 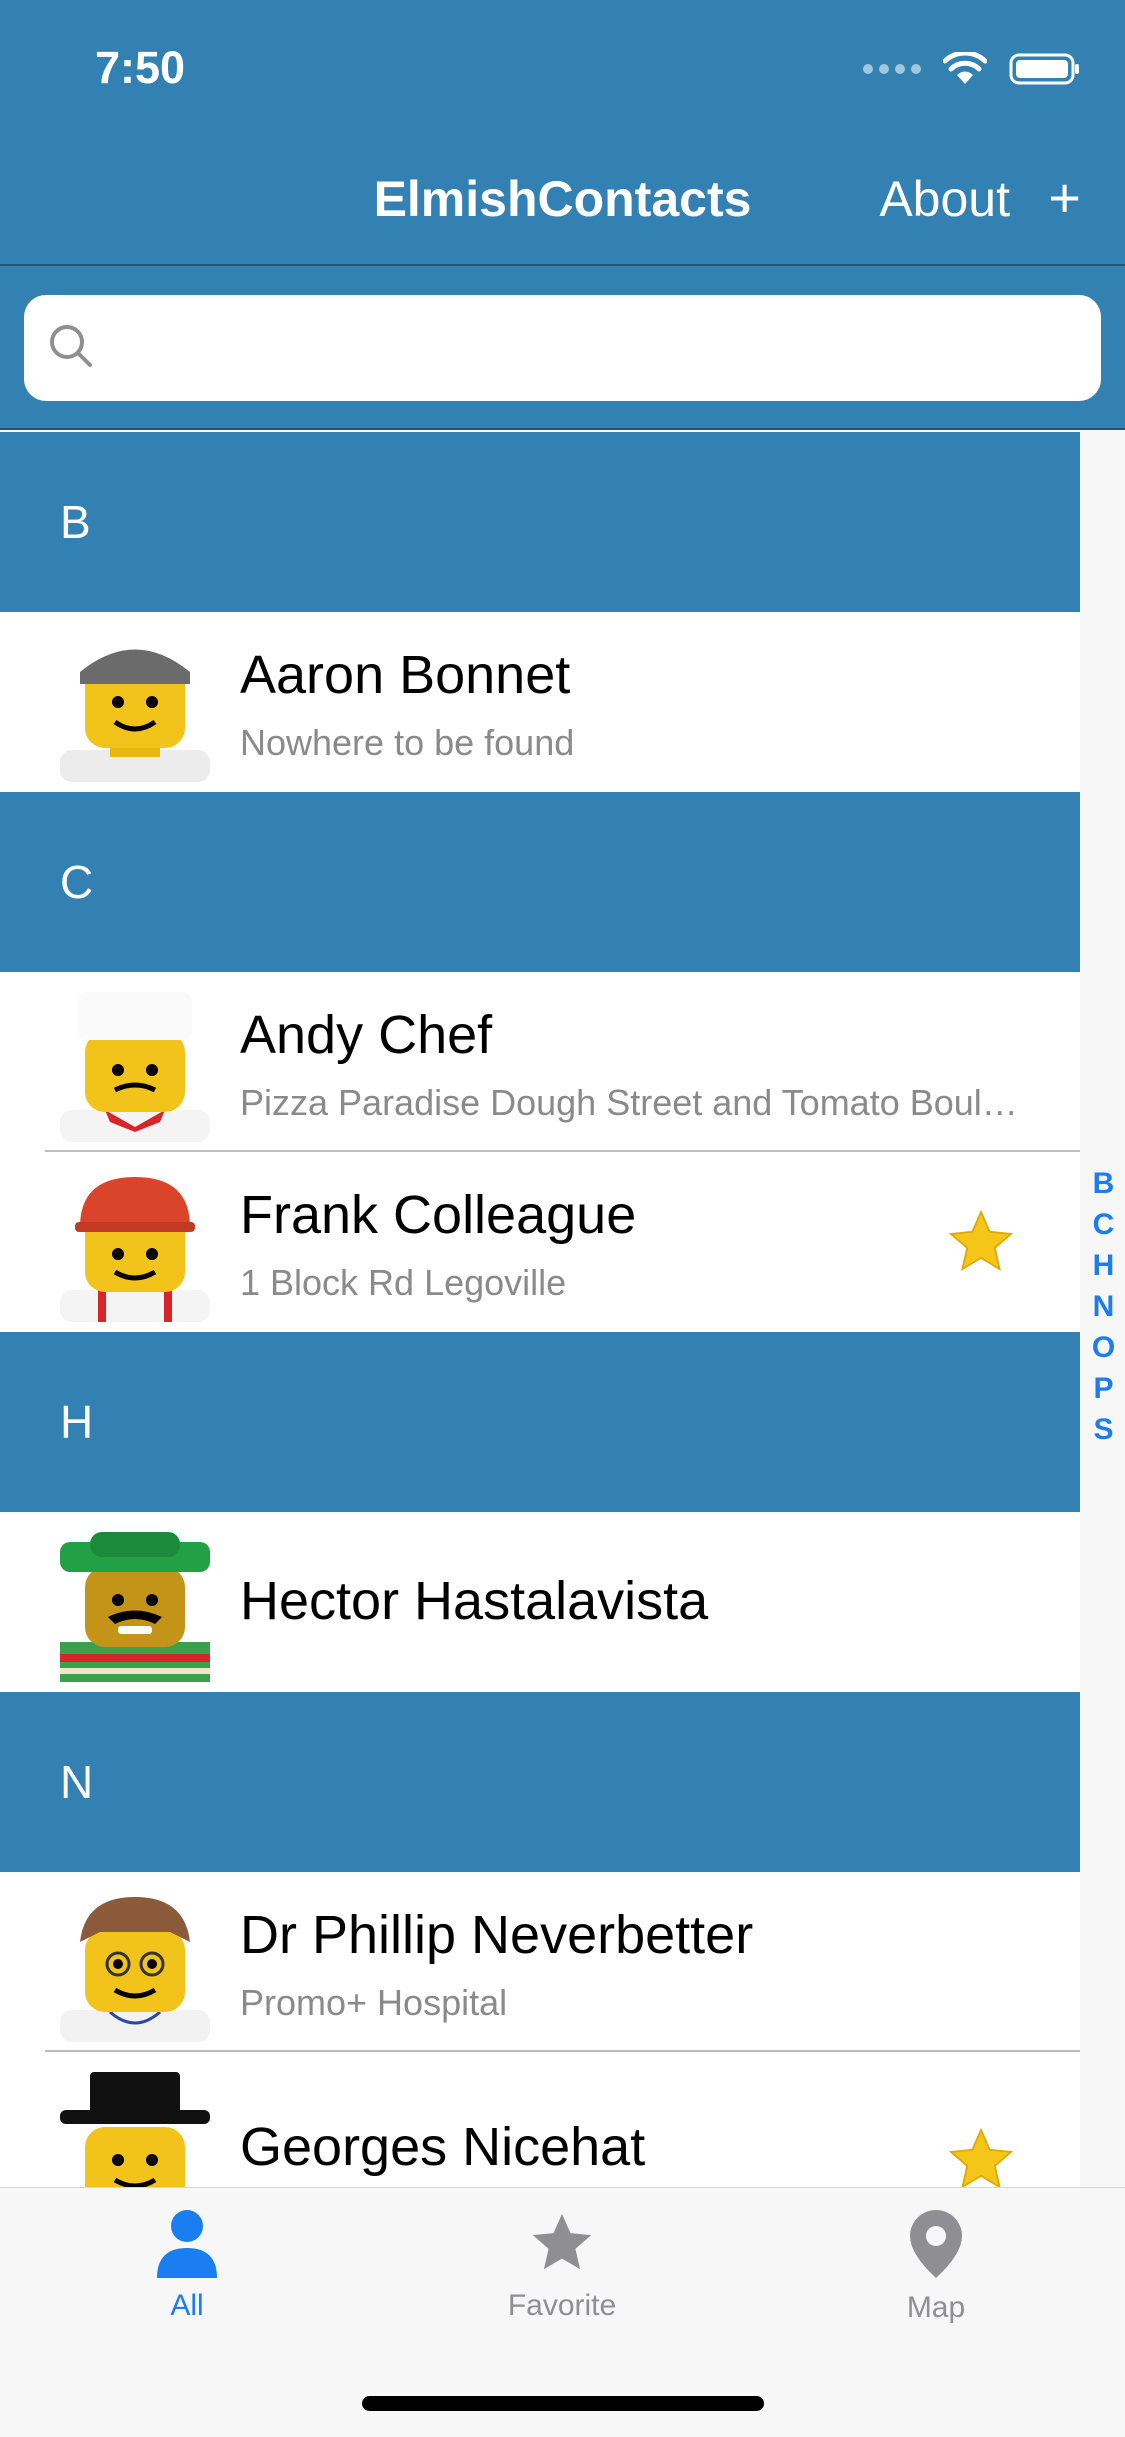 What do you see at coordinates (135, 2129) in the screenshot?
I see `lego-tophat-avatar` at bounding box center [135, 2129].